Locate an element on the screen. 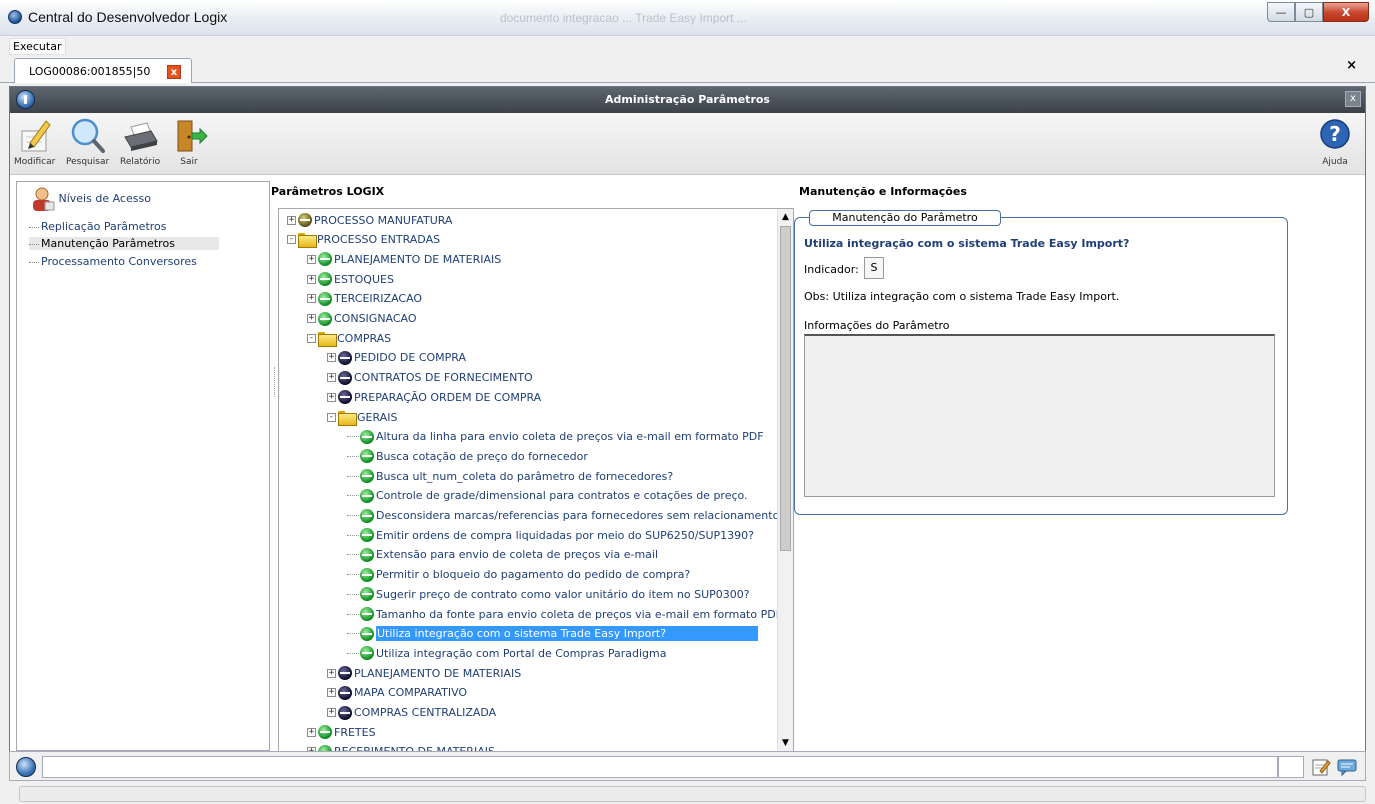 Image resolution: width=1375 pixels, height=804 pixels. nav-replicacao: Replicação Parâmetros is located at coordinates (98, 226).